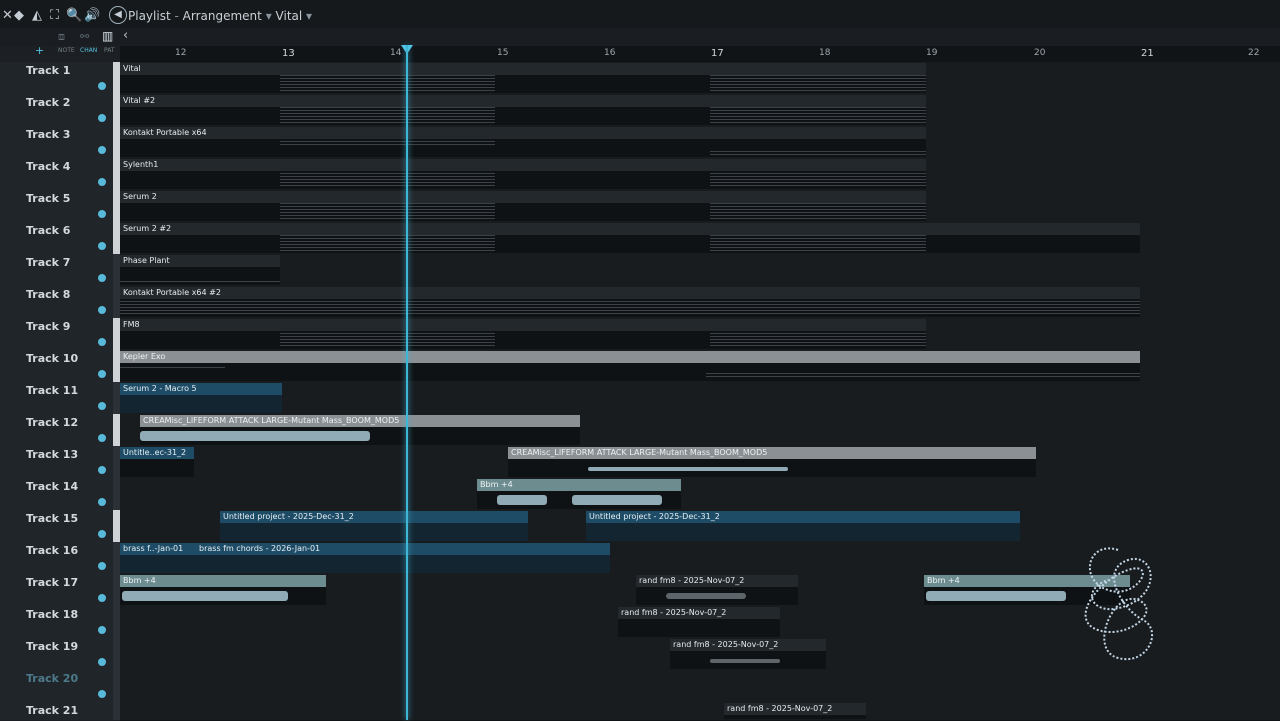 Image resolution: width=1280 pixels, height=721 pixels. What do you see at coordinates (630, 302) in the screenshot?
I see `pattern-clip: Kontakt Portable x64 #2` at bounding box center [630, 302].